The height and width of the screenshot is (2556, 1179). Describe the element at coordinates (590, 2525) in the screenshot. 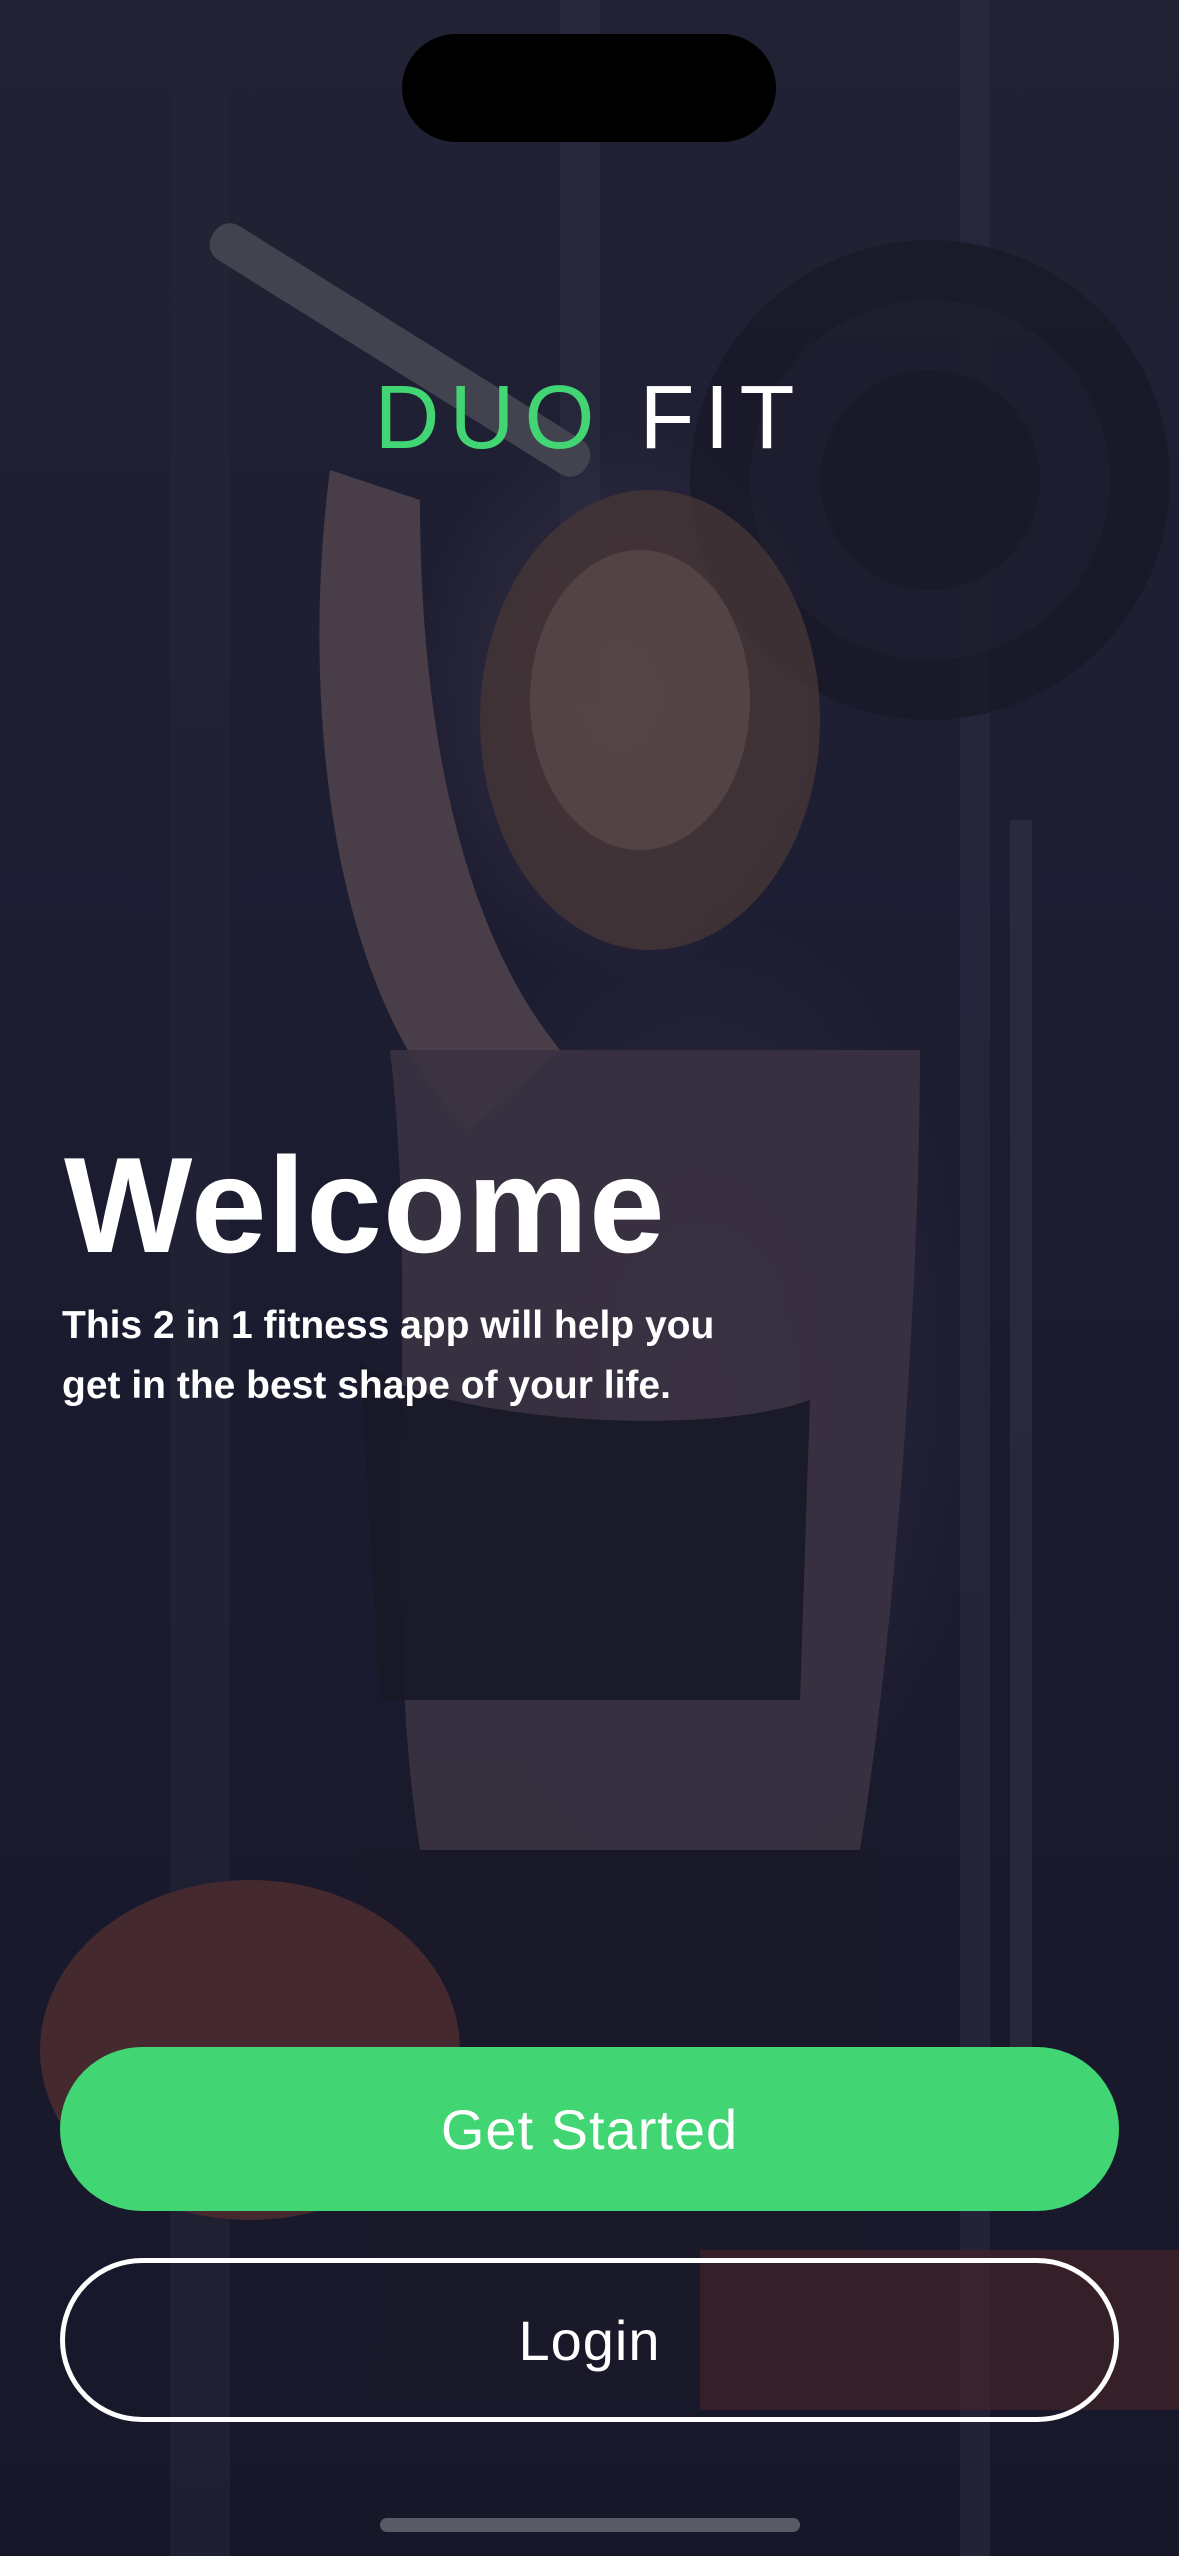

I see `home-indicator` at that location.